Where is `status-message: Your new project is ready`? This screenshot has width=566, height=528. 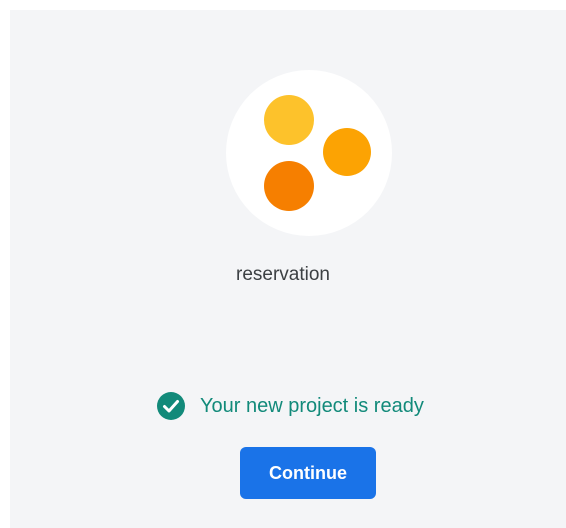
status-message: Your new project is ready is located at coordinates (290, 406).